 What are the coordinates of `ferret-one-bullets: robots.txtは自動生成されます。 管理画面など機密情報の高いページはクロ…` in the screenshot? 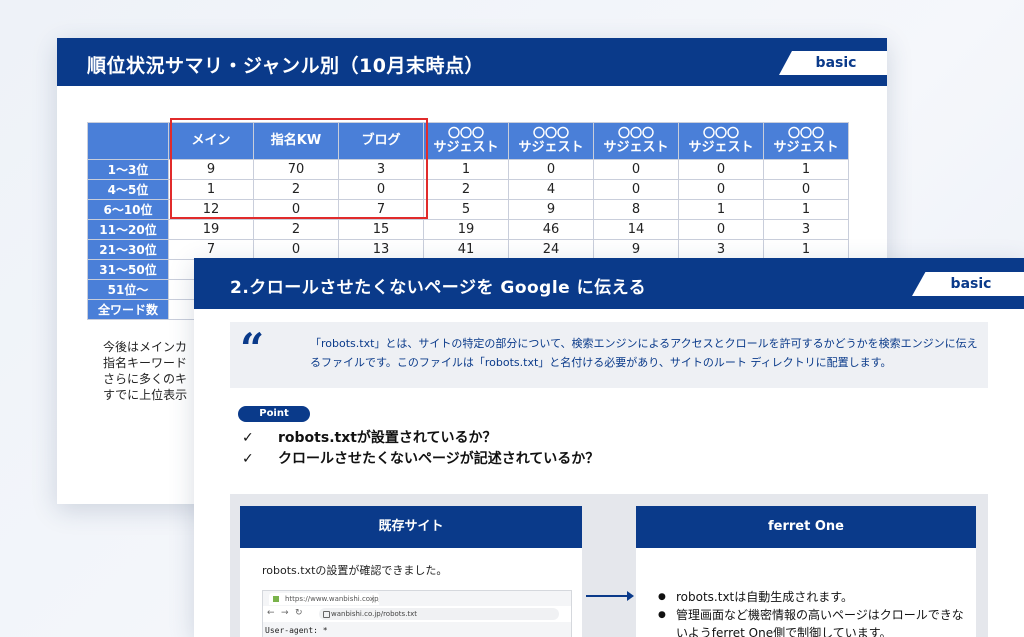 It's located at (813, 612).